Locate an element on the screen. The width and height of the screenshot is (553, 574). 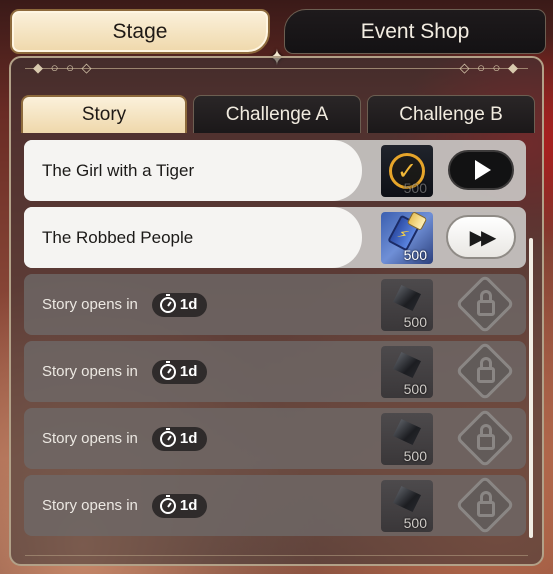
skip-button: ▶▶ is located at coordinates (481, 237).